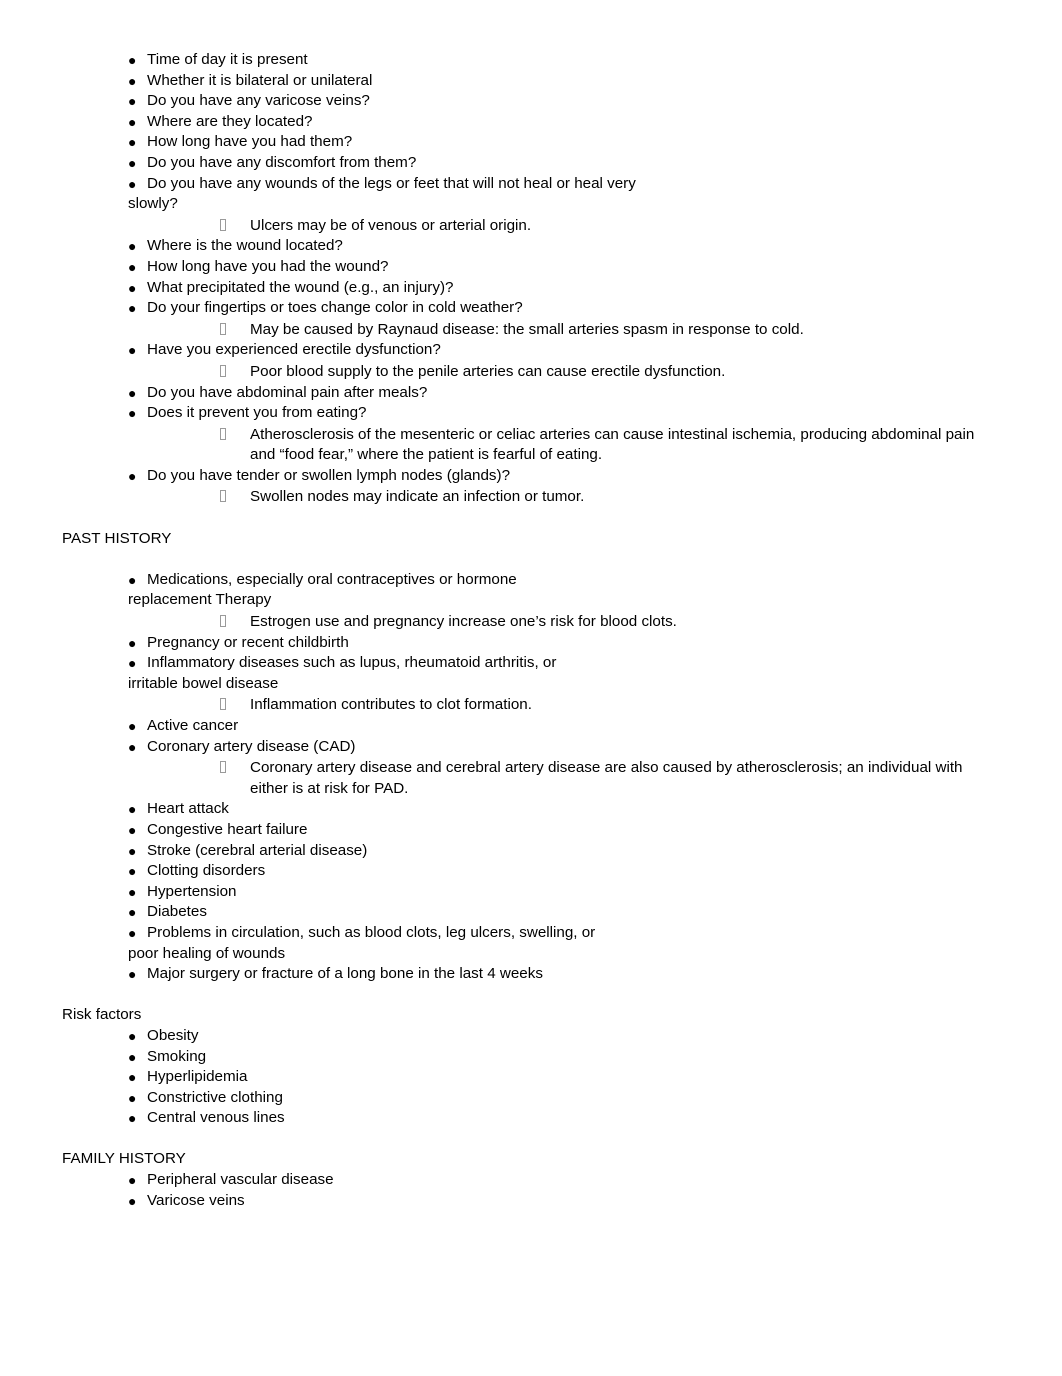 The image size is (1062, 1376). Describe the element at coordinates (188, 809) in the screenshot. I see `list-item-text: Heart attack` at that location.